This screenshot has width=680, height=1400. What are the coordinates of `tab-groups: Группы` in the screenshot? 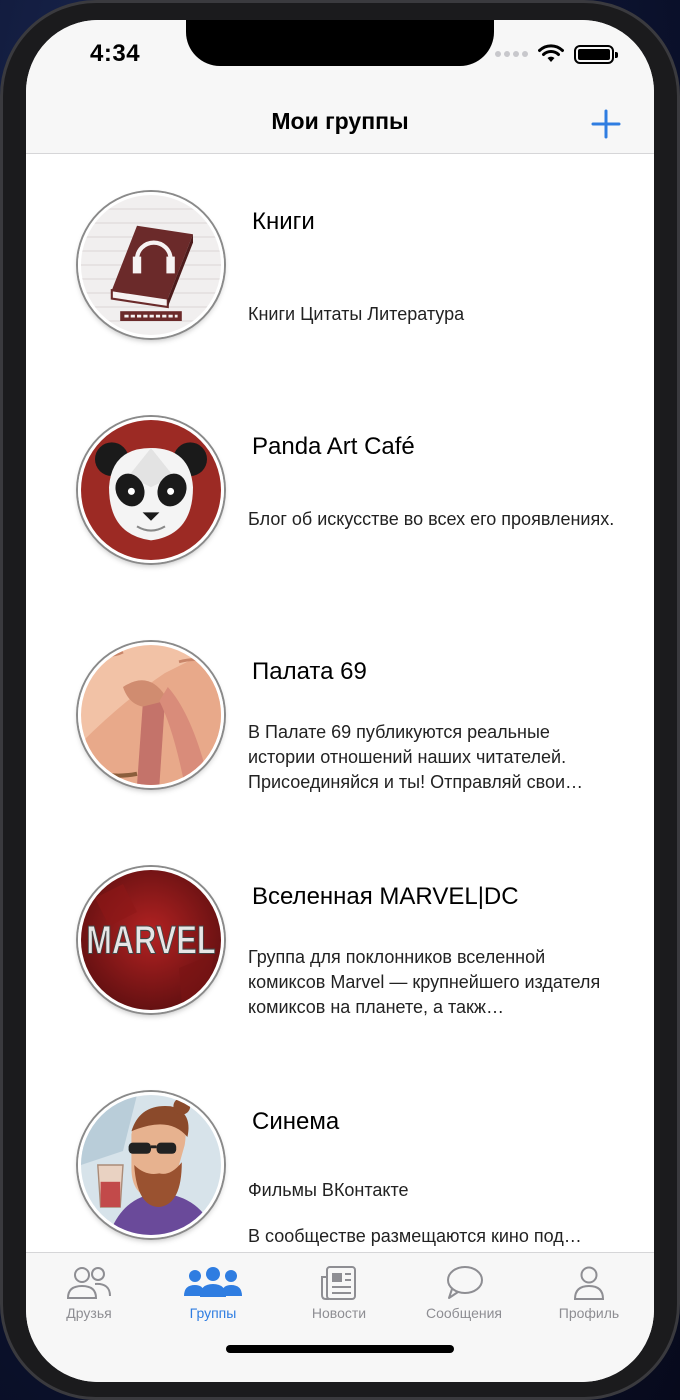 It's located at (213, 1293).